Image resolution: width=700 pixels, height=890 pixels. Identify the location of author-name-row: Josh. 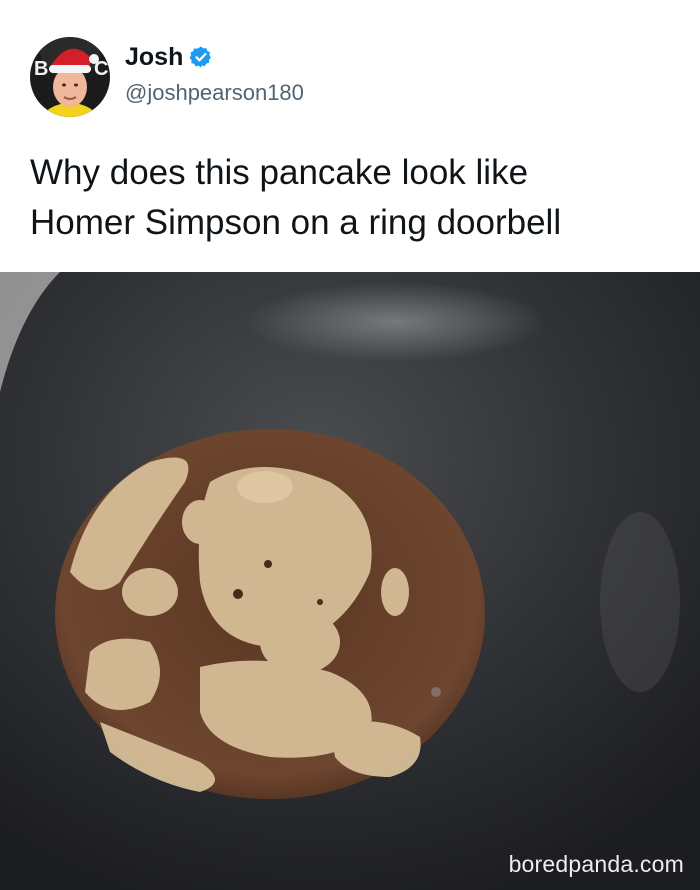
(169, 57).